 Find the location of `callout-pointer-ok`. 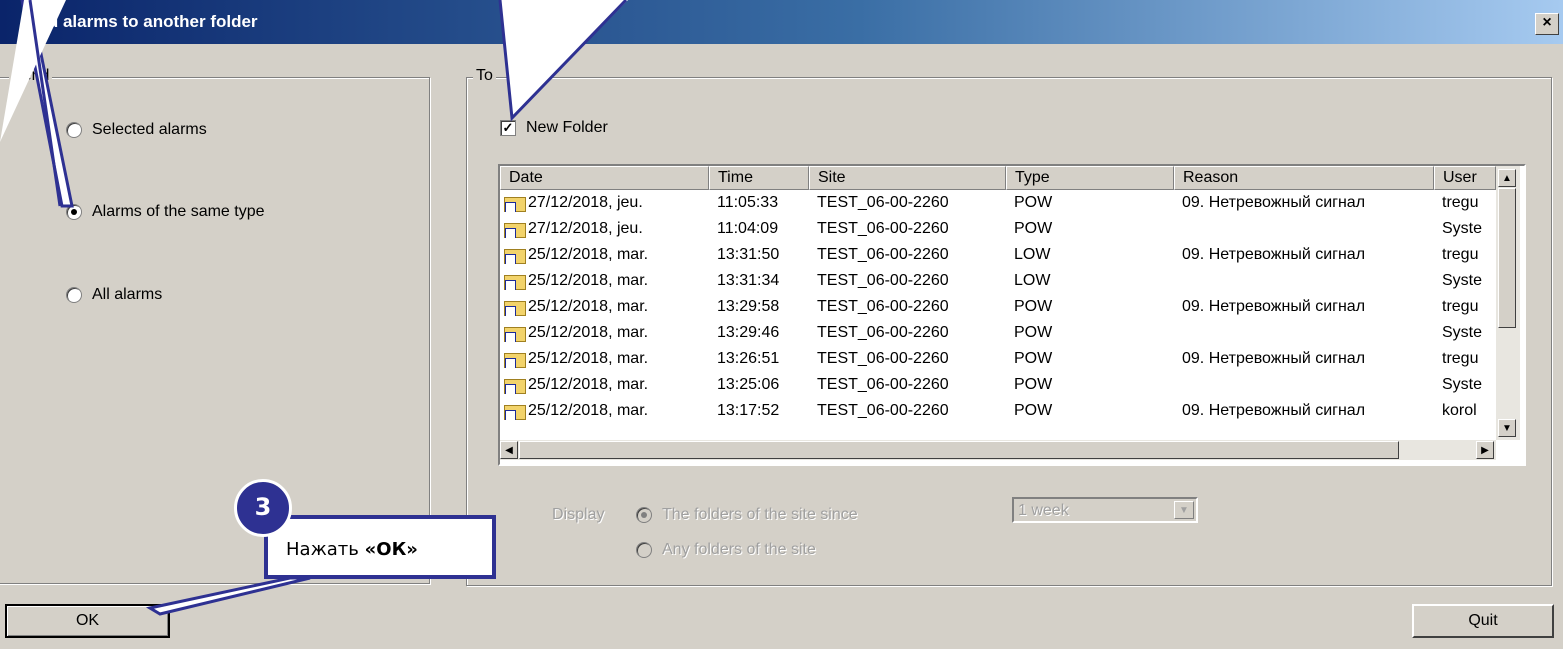

callout-pointer-ok is located at coordinates (228, 596).